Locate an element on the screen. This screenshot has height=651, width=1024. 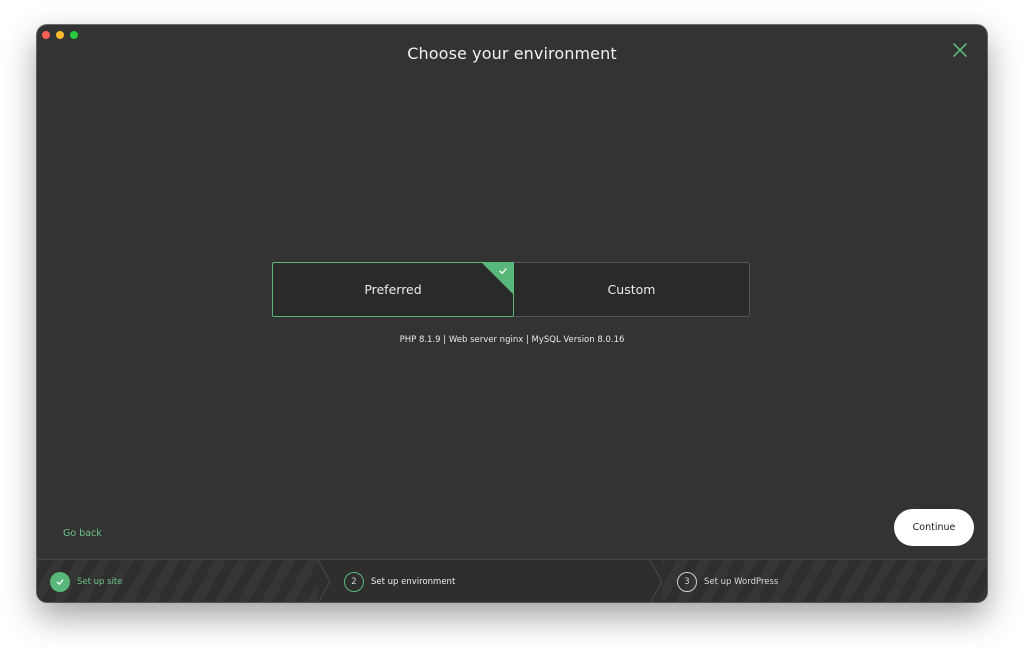
minimize-window-button is located at coordinates (60, 35).